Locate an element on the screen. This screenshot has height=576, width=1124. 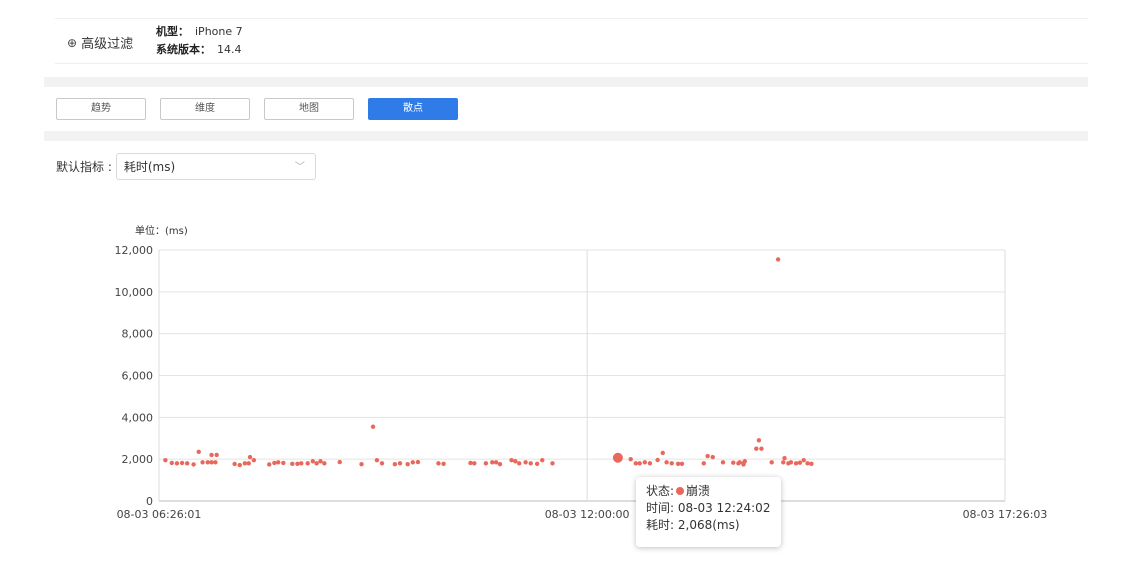
y-tick-label: 4,000 is located at coordinates (138, 417).